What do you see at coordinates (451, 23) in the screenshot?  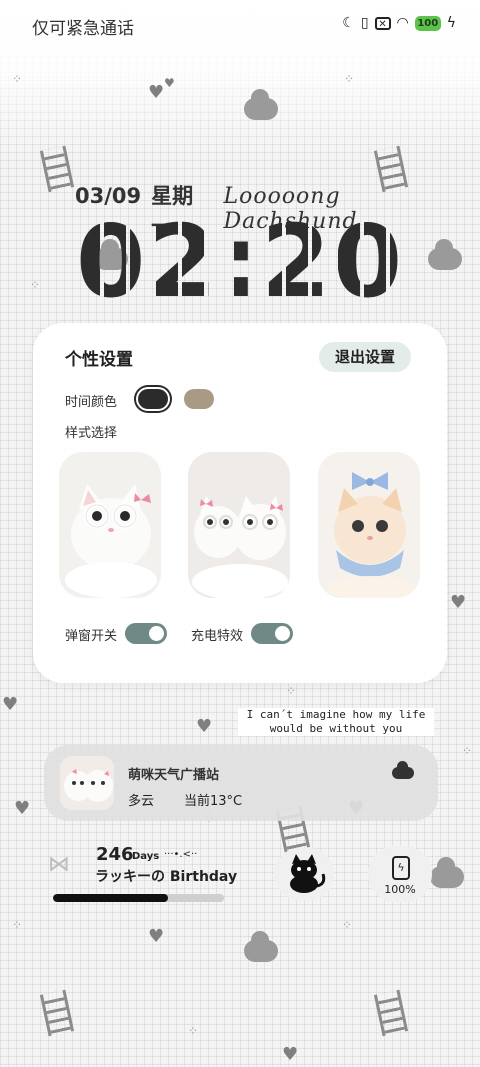 I see `charging-bolt-icon: ϟ` at bounding box center [451, 23].